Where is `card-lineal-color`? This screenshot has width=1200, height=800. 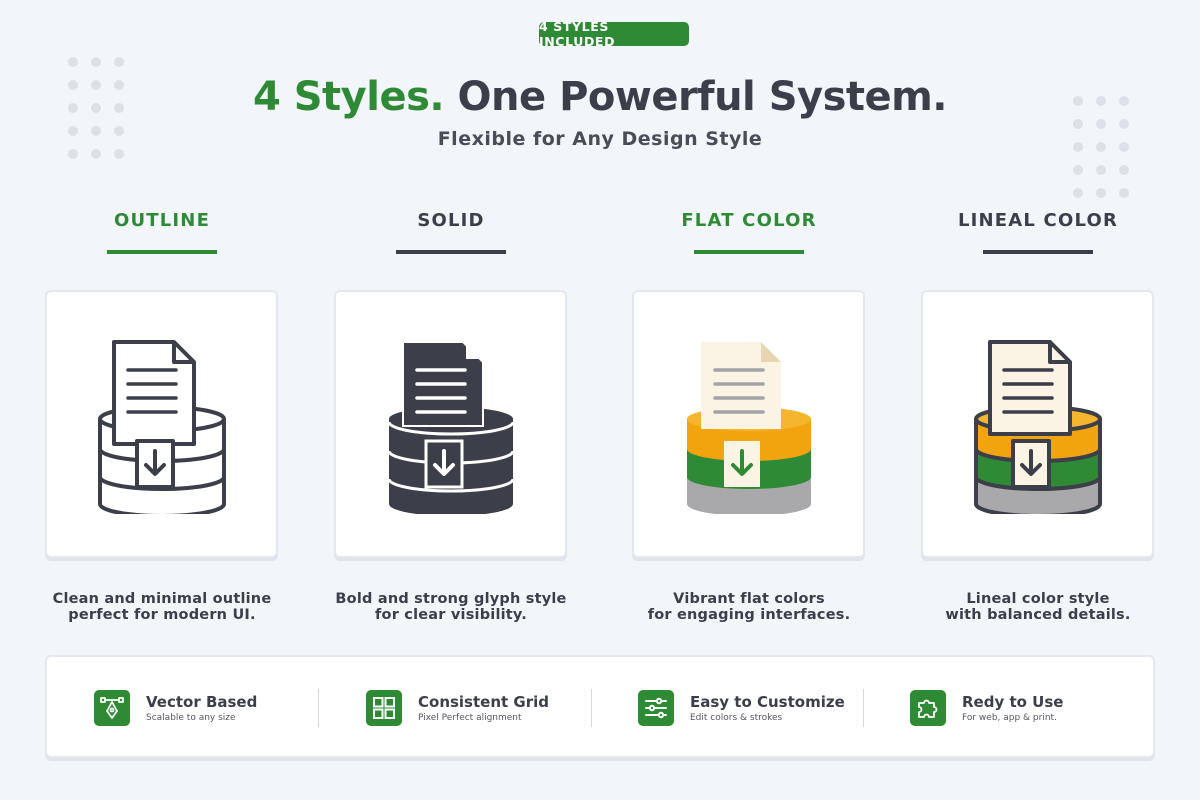
card-lineal-color is located at coordinates (1037, 424).